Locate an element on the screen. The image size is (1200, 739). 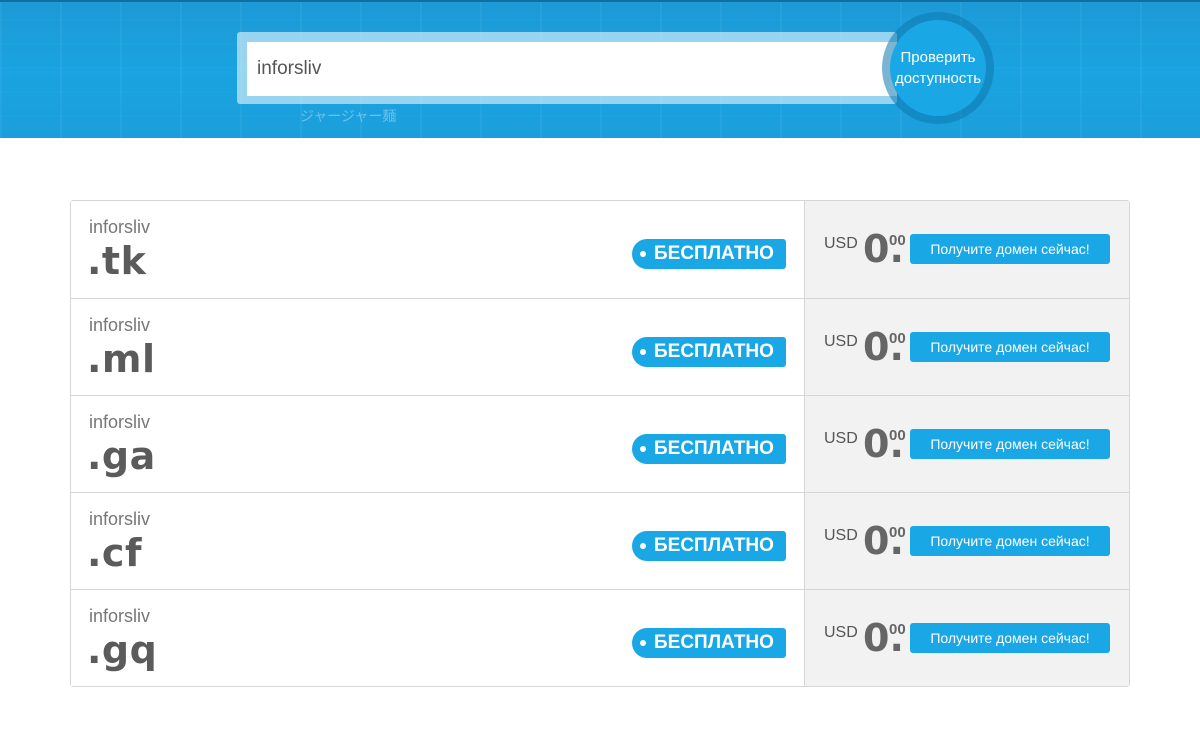
hero-background-text: ジャージャー麺 is located at coordinates (348, 117).